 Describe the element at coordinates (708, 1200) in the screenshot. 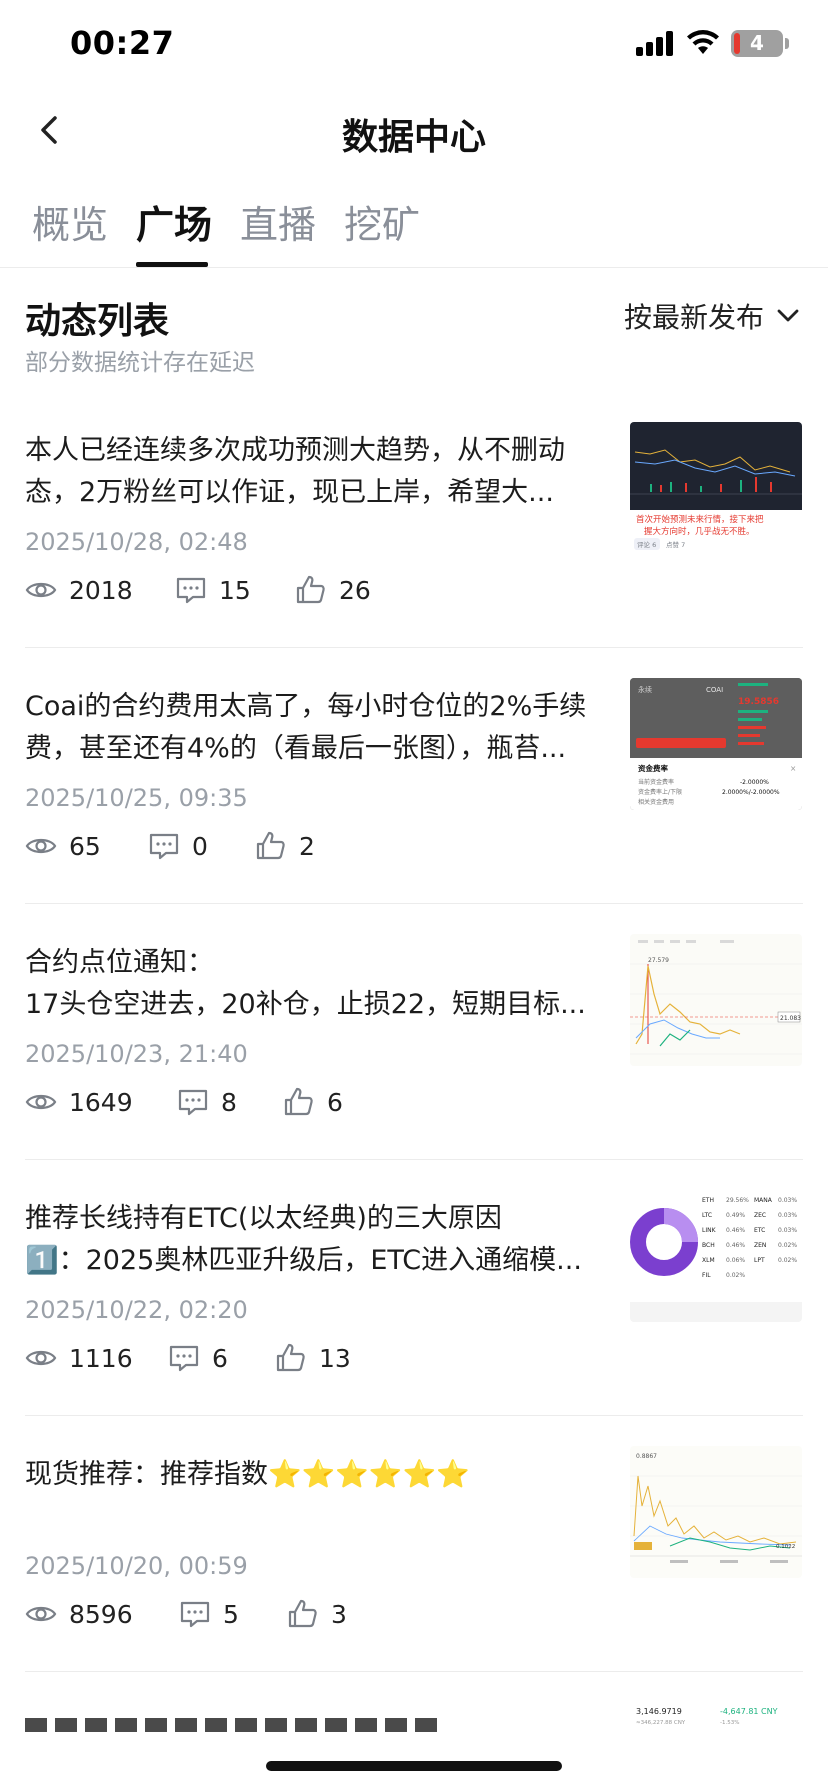

I see `coin-symbol: ETH` at that location.